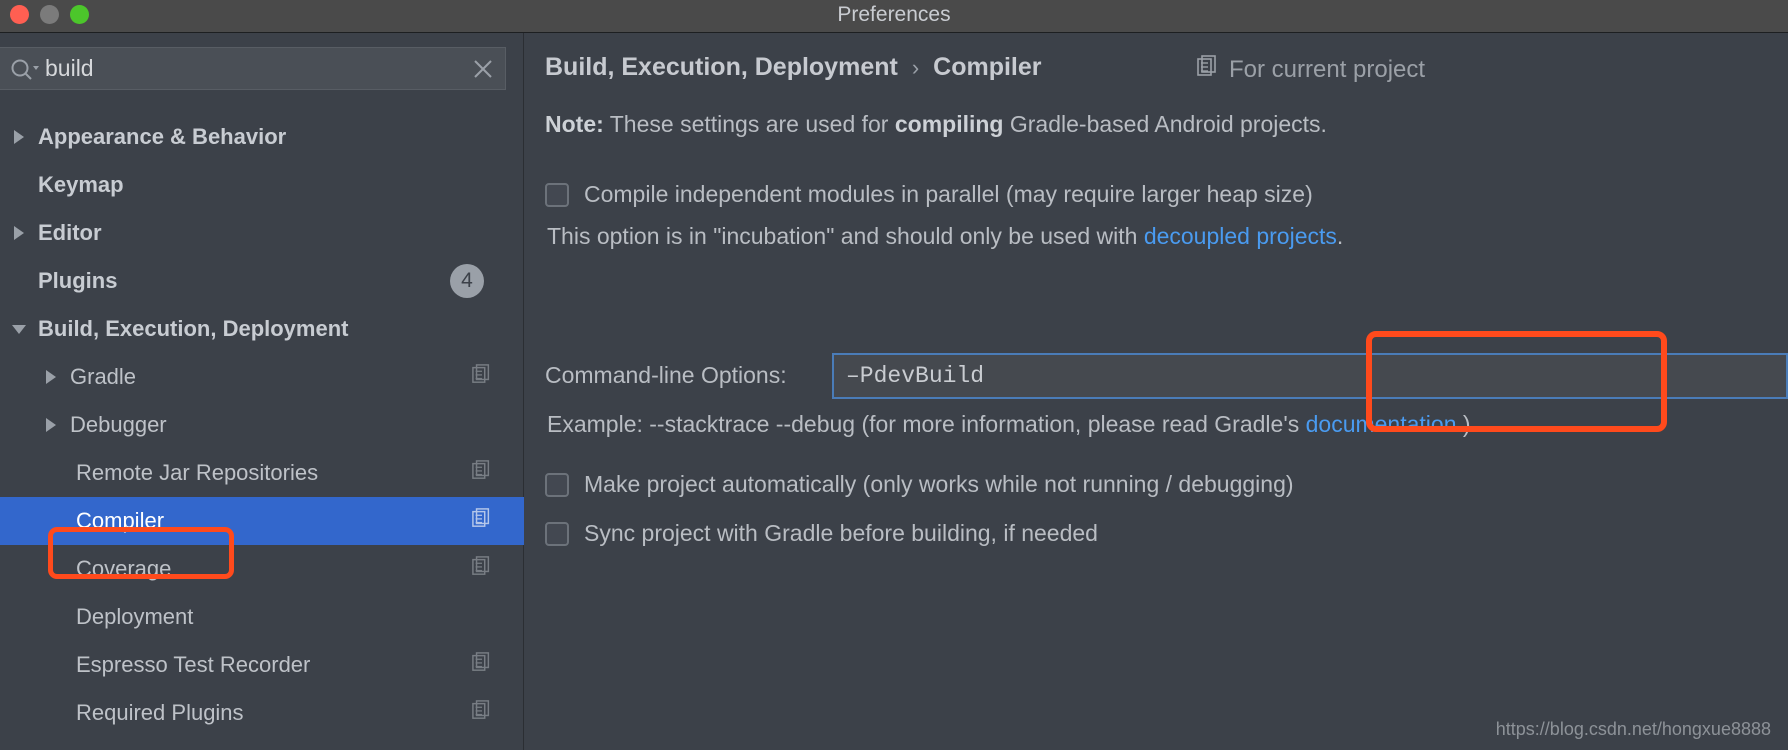 This screenshot has height=750, width=1788. What do you see at coordinates (78, 280) in the screenshot?
I see `sidebar-item-label: Plugins` at bounding box center [78, 280].